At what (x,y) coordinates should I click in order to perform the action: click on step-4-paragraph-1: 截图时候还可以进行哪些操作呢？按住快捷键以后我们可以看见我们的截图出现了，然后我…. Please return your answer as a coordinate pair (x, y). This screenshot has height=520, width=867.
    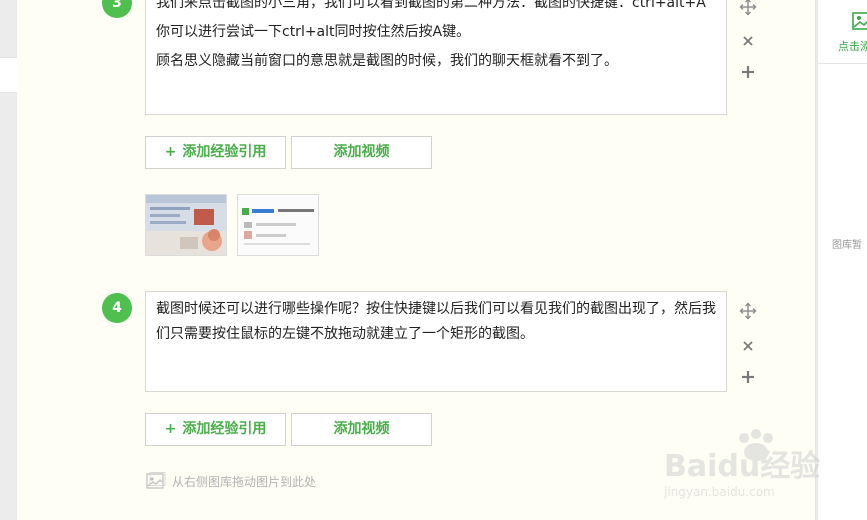
    Looking at the image, I should click on (436, 321).